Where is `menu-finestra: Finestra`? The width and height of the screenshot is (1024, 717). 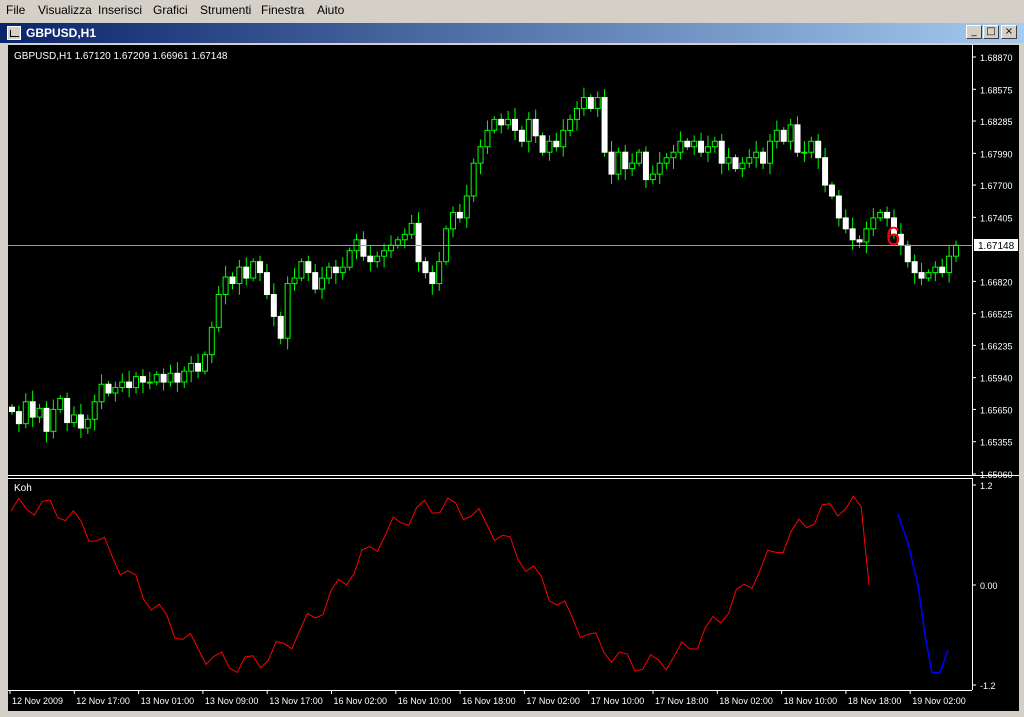 menu-finestra: Finestra is located at coordinates (282, 10).